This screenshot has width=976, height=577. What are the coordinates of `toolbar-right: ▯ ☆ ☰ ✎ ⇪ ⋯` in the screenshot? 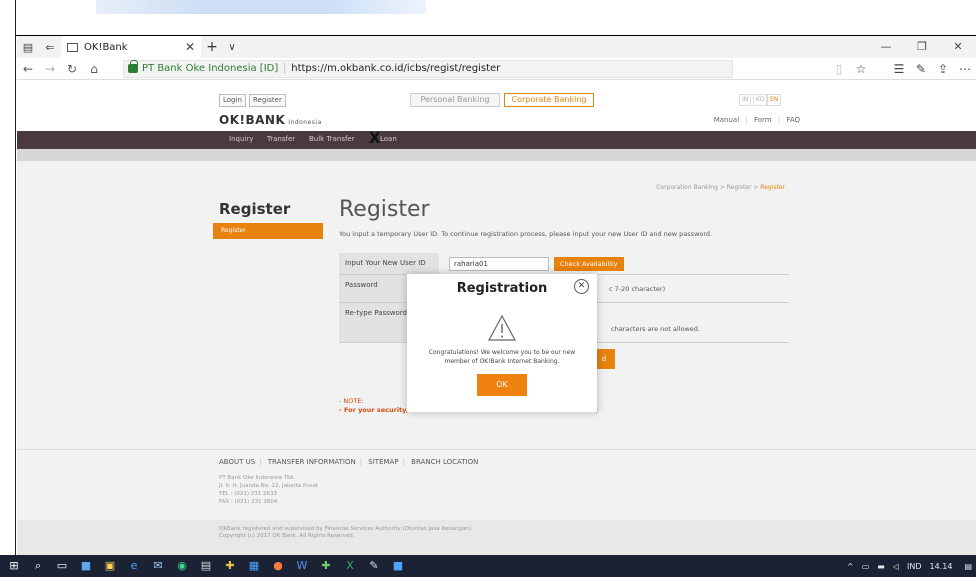 It's located at (902, 69).